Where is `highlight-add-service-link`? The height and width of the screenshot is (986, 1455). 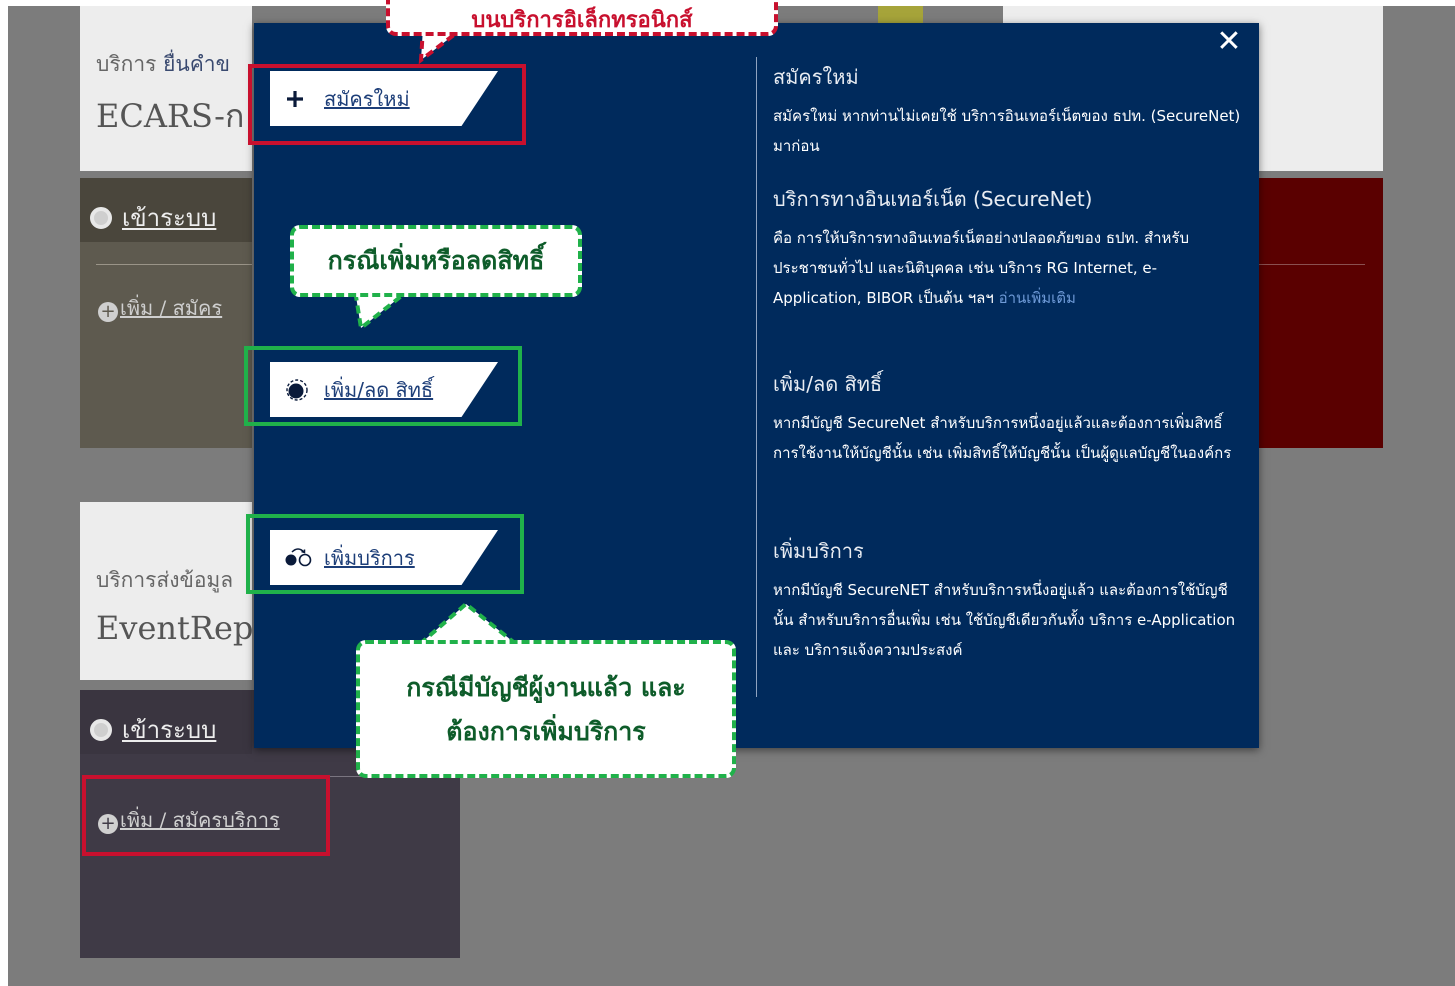 highlight-add-service-link is located at coordinates (206, 815).